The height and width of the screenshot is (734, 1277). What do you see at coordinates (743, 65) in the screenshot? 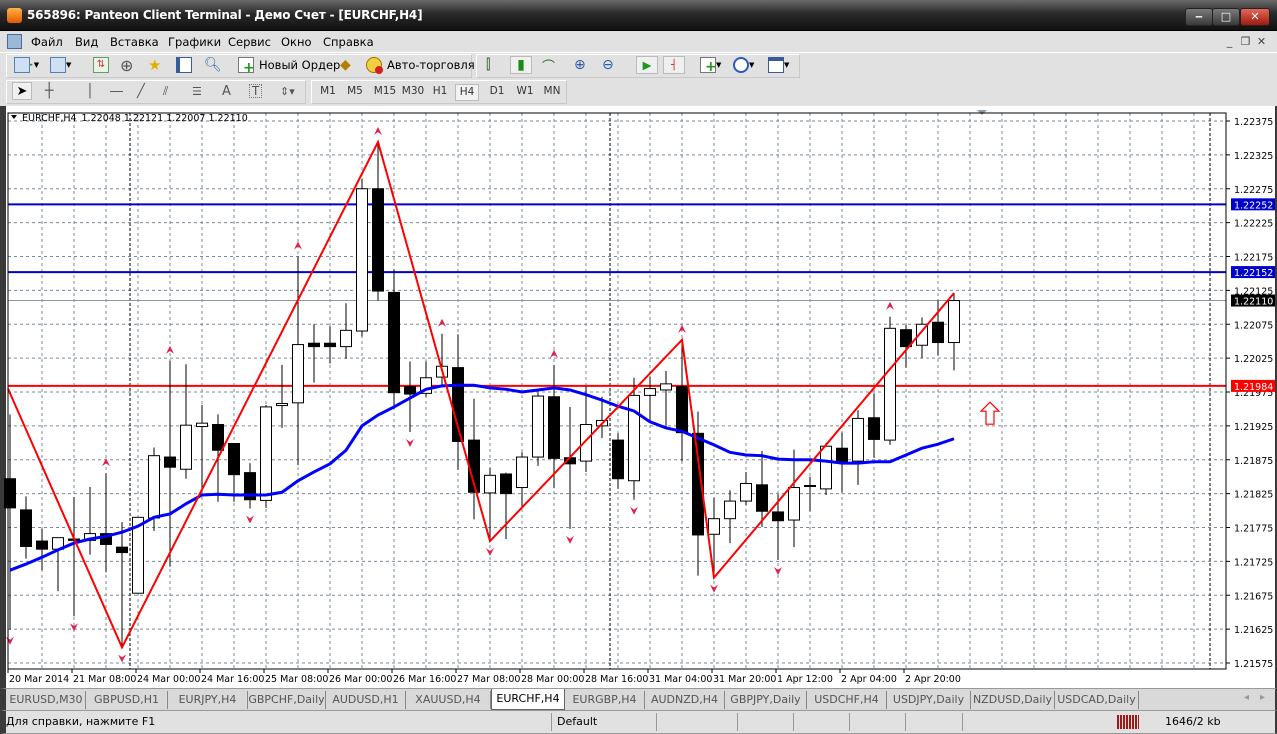
I see `periods-icon: ▼` at bounding box center [743, 65].